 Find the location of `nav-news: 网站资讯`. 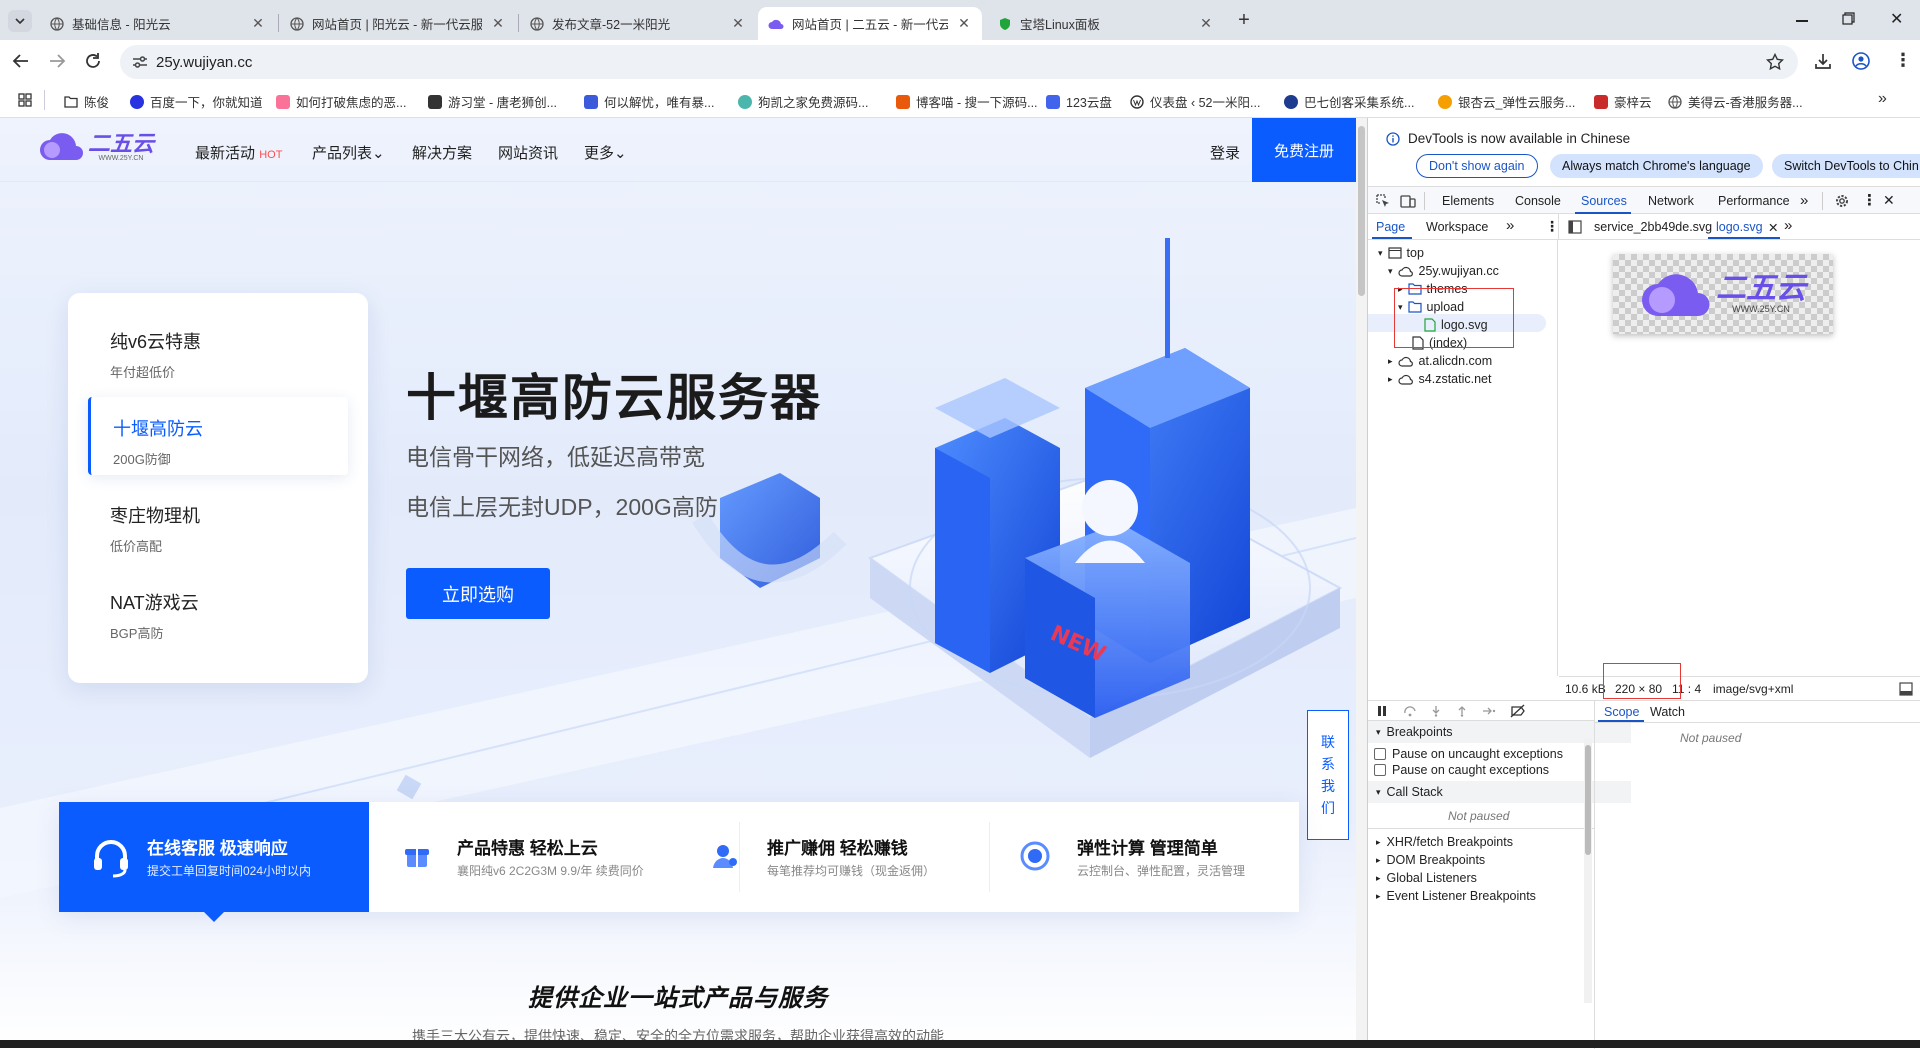

nav-news: 网站资讯 is located at coordinates (528, 152).